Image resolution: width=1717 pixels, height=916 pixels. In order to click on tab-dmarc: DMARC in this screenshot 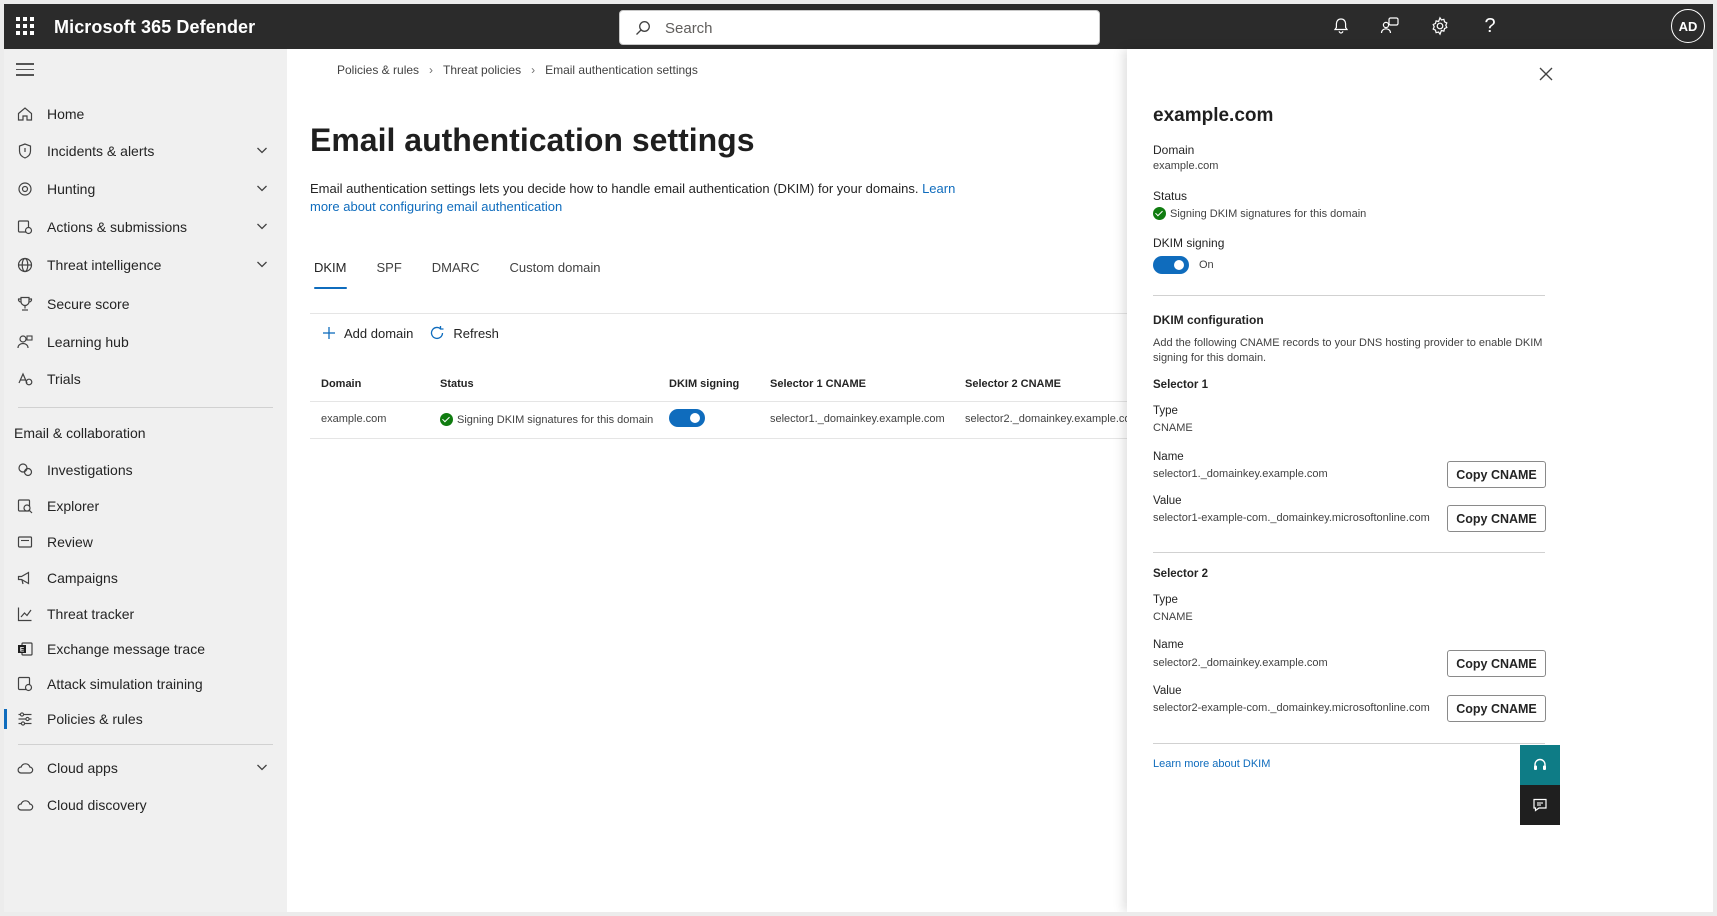, I will do `click(460, 270)`.